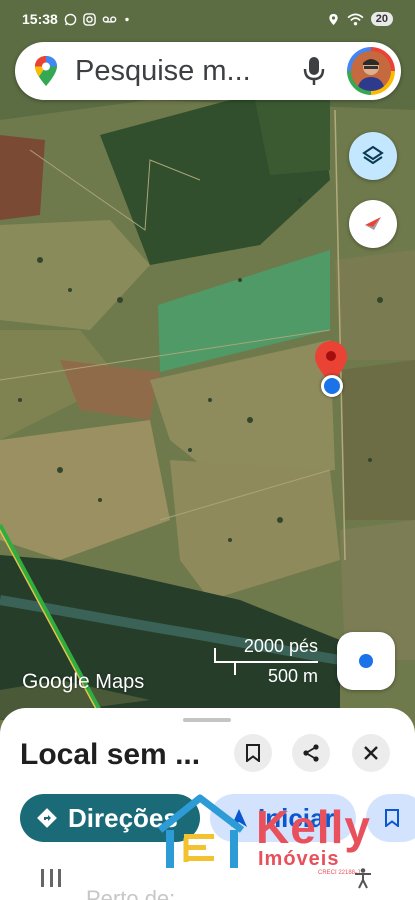  I want to click on avatar-photo, so click(371, 71).